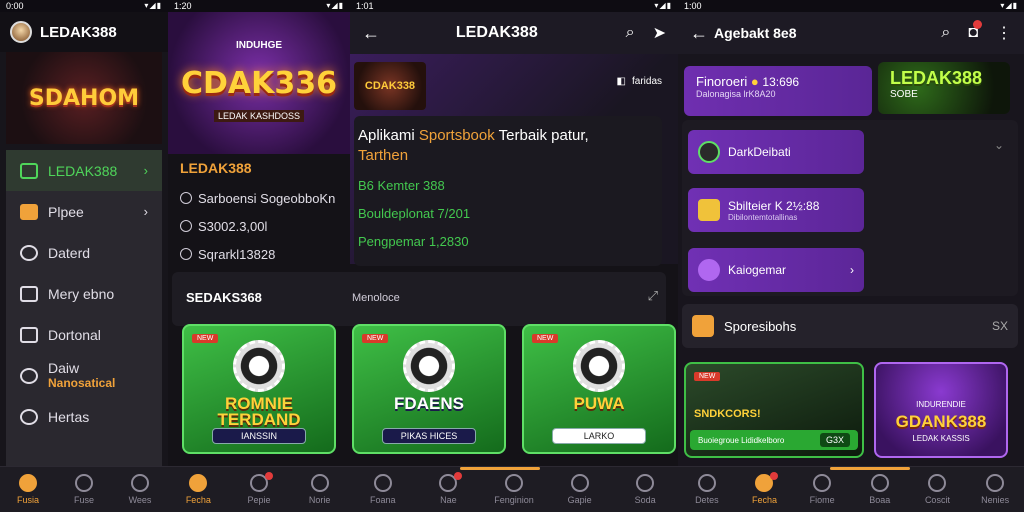 The image size is (1024, 512). What do you see at coordinates (834, 440) in the screenshot?
I see `play-button: G3X` at bounding box center [834, 440].